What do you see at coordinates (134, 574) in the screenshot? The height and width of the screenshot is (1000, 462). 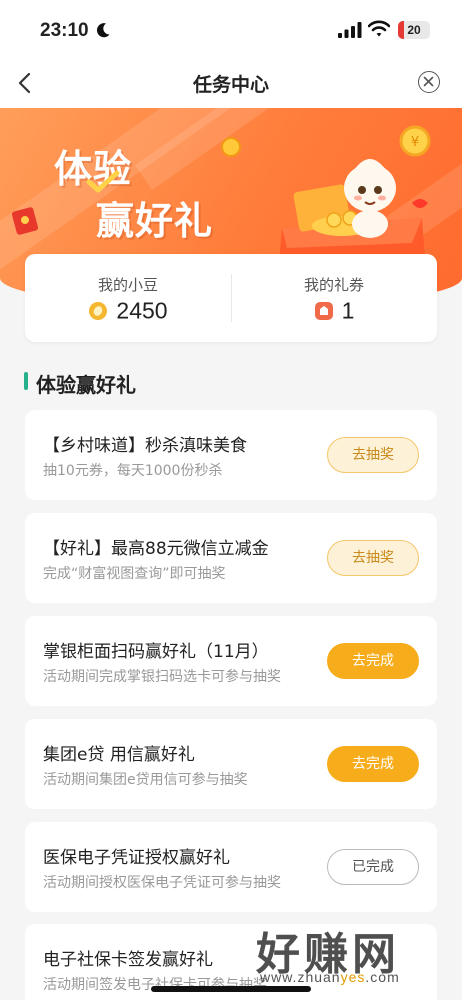 I see `task-subtitle: 完成“财富视图查询”即可抽奖` at bounding box center [134, 574].